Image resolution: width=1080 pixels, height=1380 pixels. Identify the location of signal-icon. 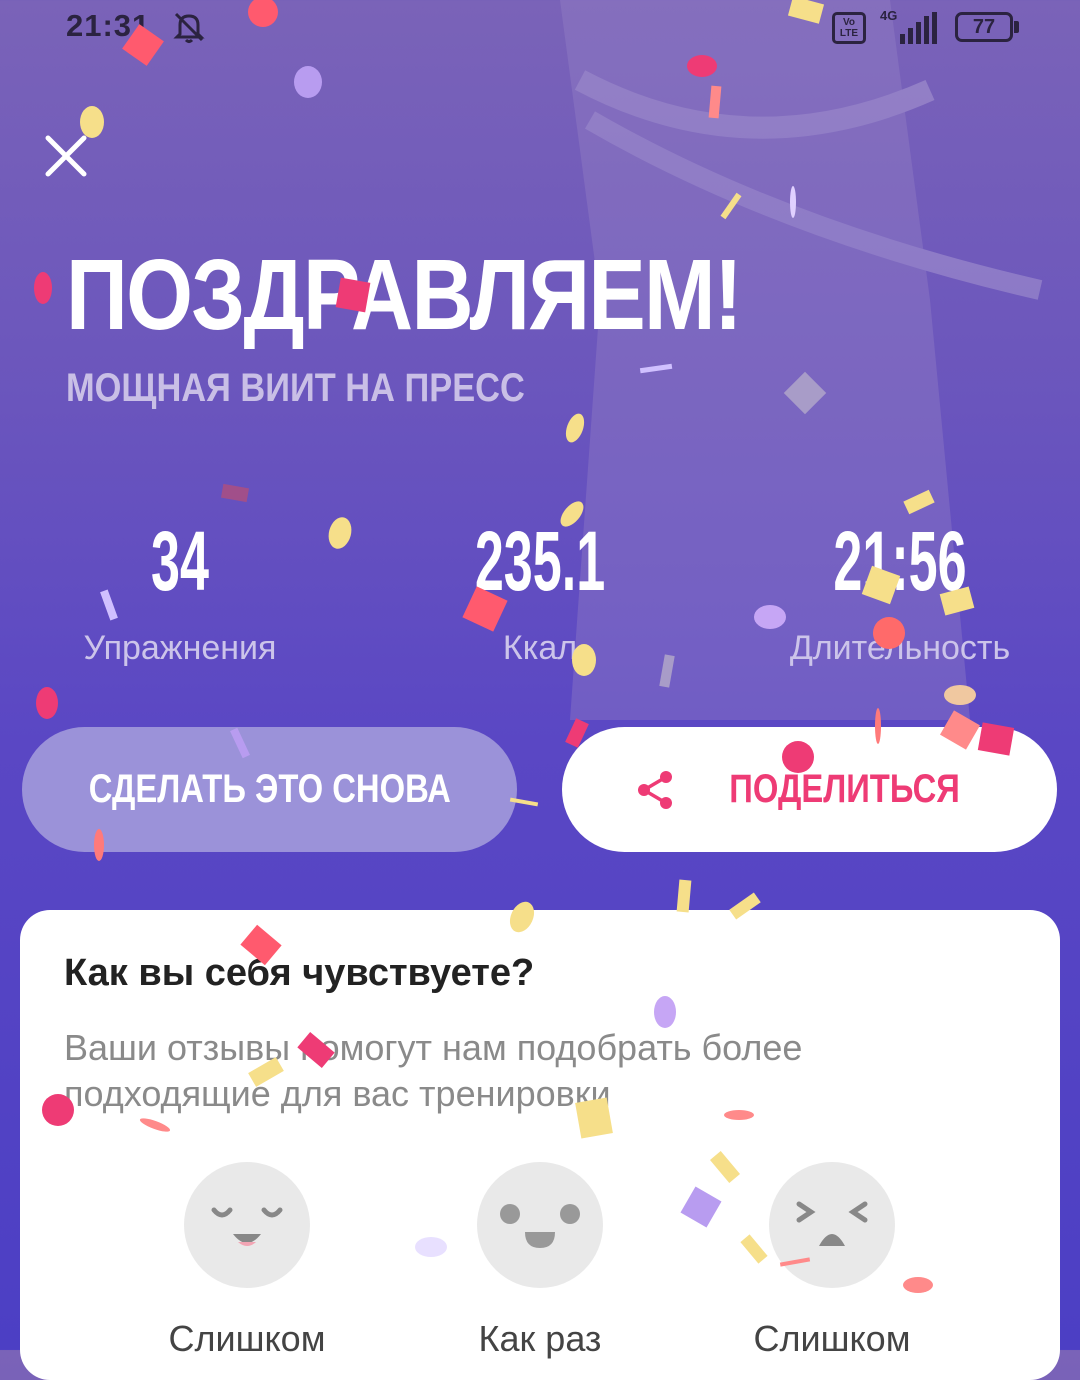
(918, 28).